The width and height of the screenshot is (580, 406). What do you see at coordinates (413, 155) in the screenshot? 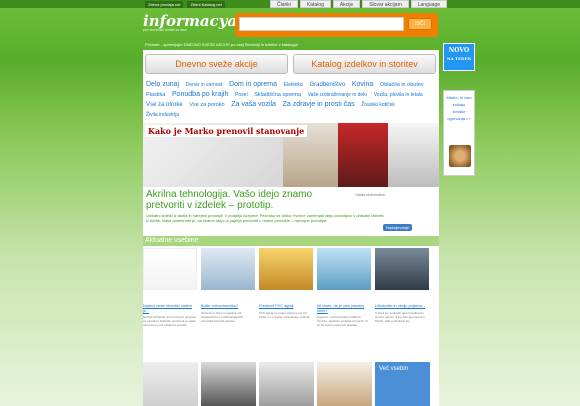
I see `banner-image-dining` at bounding box center [413, 155].